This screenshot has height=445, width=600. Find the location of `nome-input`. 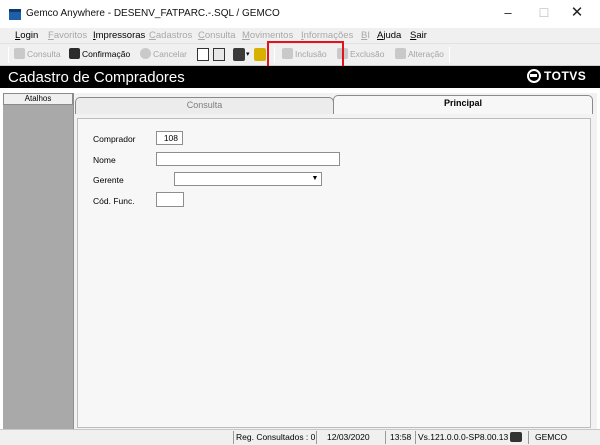

nome-input is located at coordinates (248, 159).